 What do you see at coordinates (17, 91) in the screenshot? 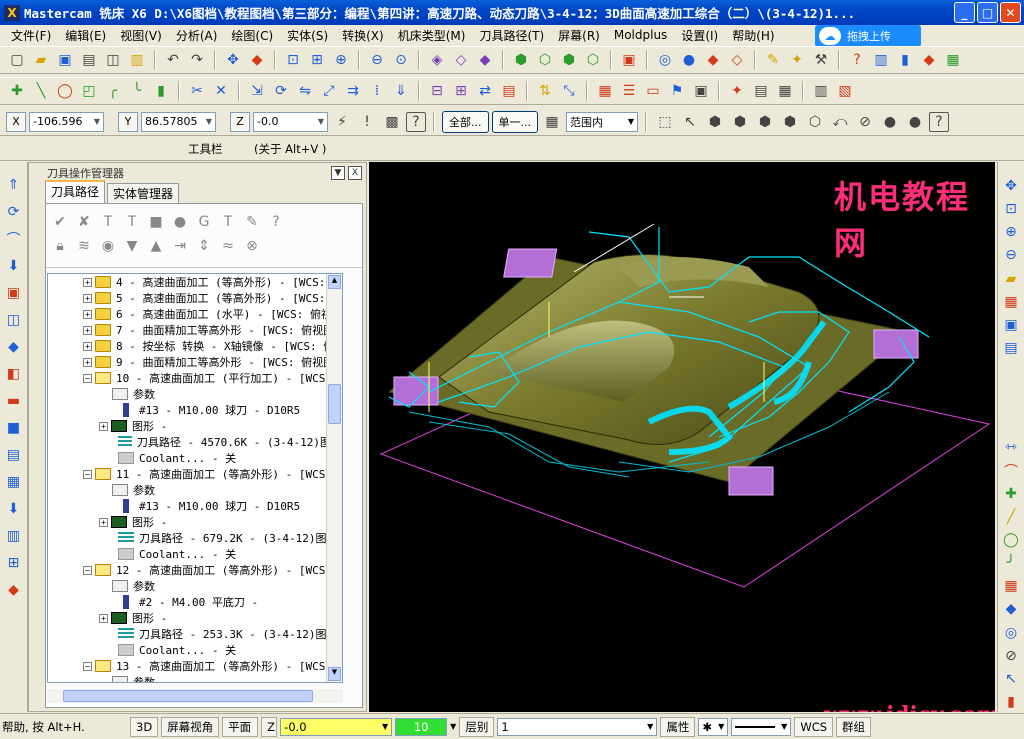
I see `point-icon: ✚` at bounding box center [17, 91].